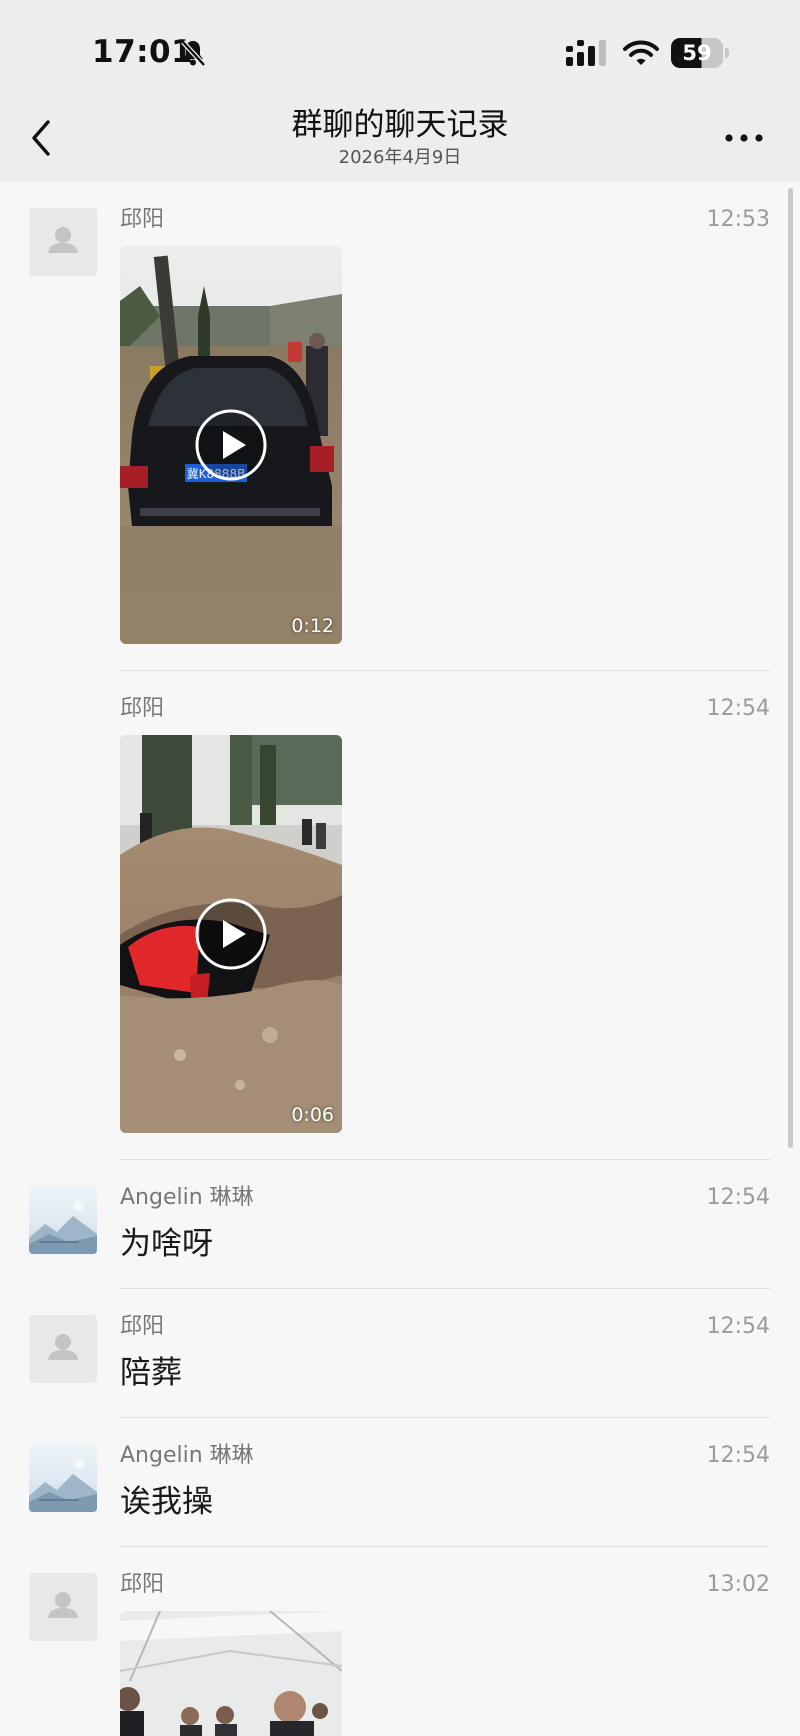  What do you see at coordinates (166, 1502) in the screenshot?
I see `message-text: 诶我操` at bounding box center [166, 1502].